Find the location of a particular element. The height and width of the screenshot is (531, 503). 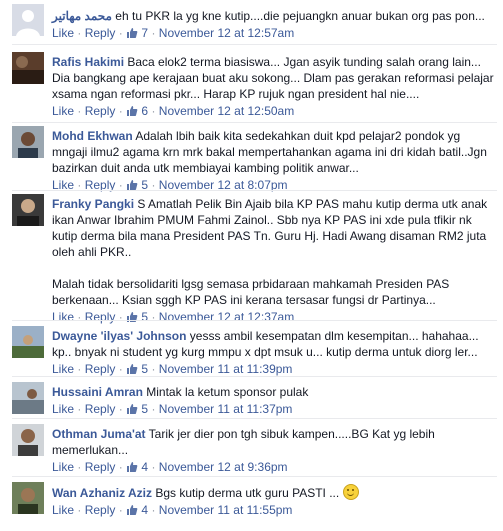

like-count: 7 is located at coordinates (137, 33).